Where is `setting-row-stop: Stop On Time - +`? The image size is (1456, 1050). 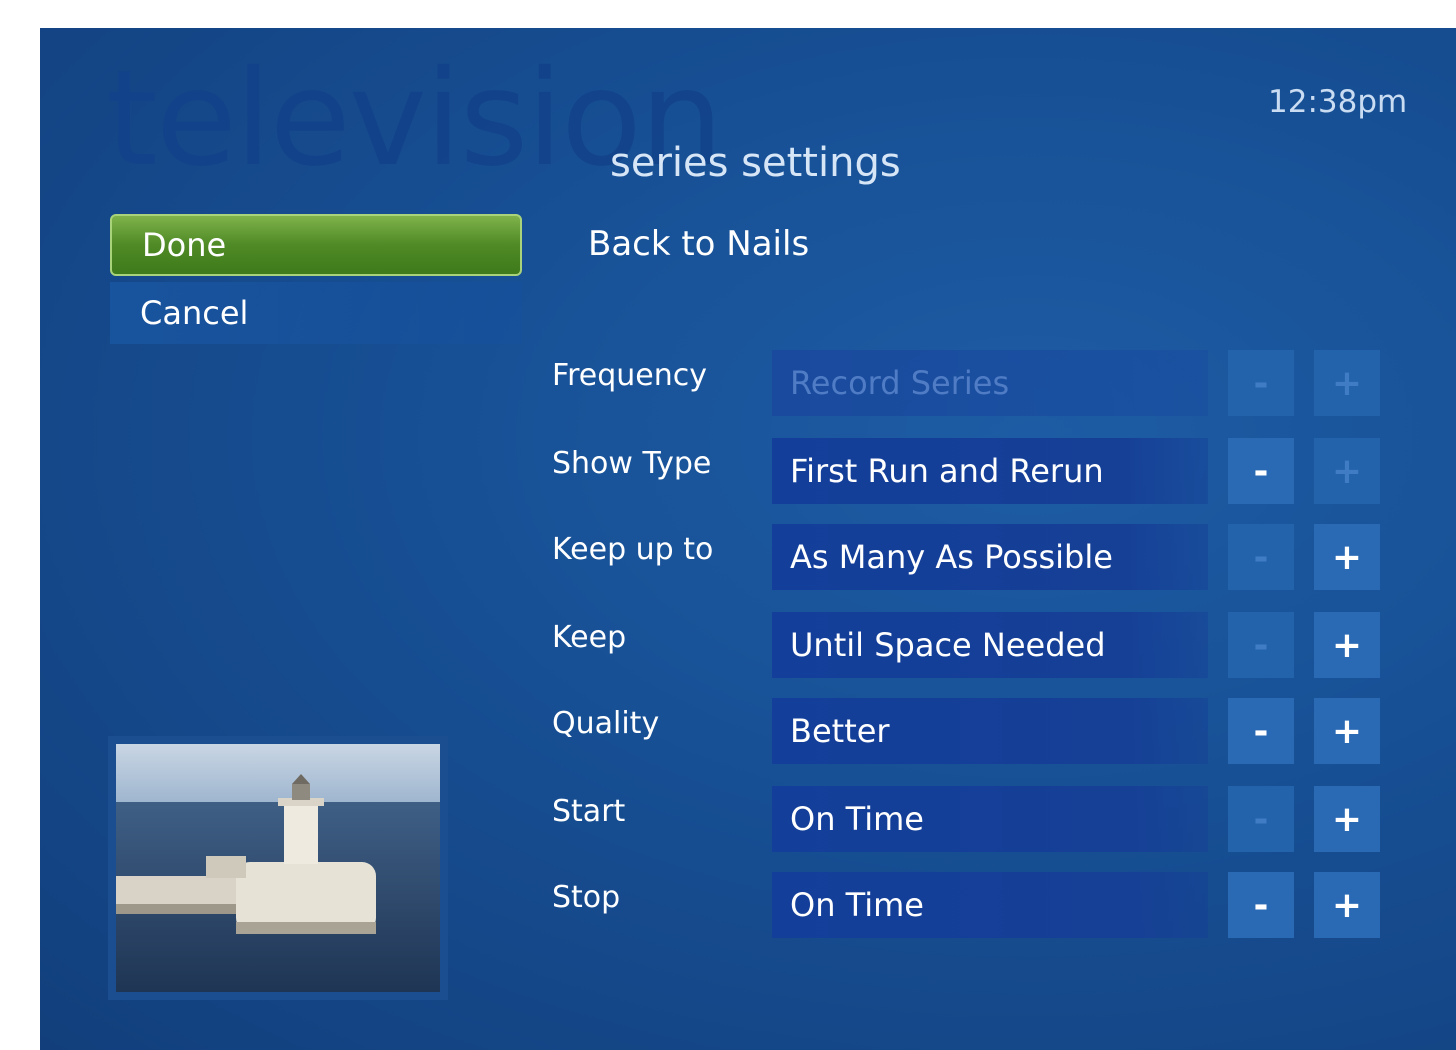
setting-row-stop: Stop On Time - + is located at coordinates (967, 905).